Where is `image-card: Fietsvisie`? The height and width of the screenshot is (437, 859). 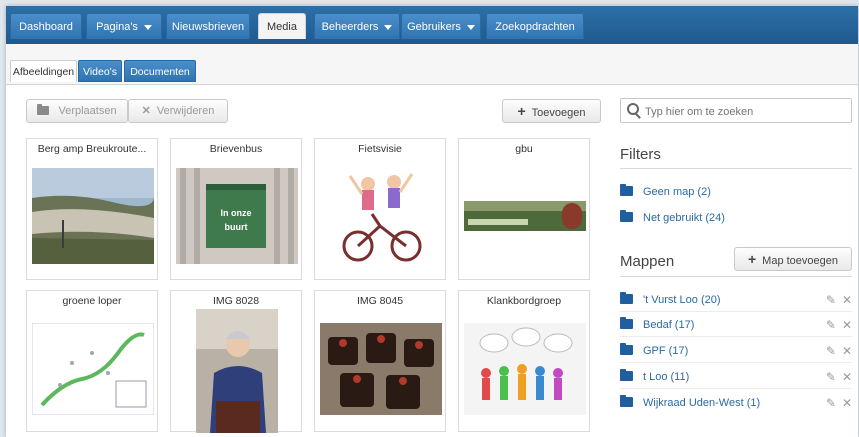
image-card: Fietsvisie is located at coordinates (380, 209).